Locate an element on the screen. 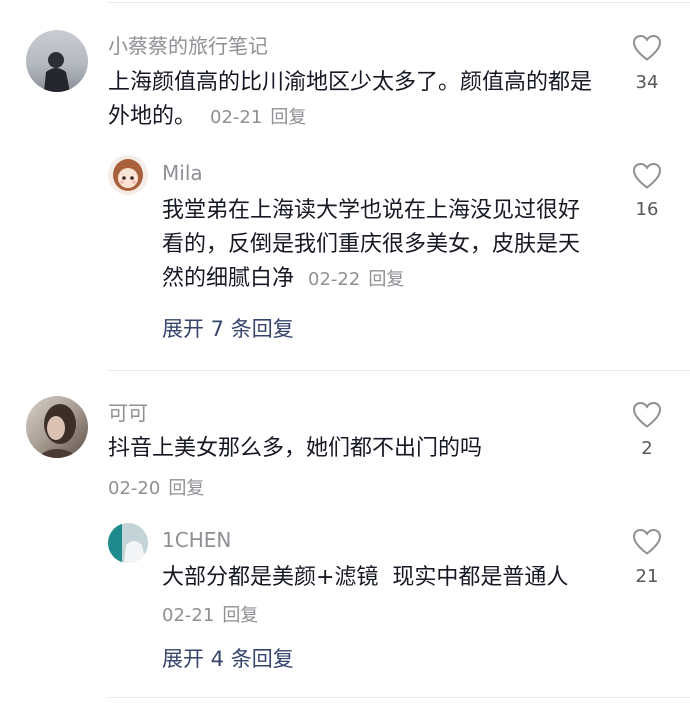  comment-body: 上海颜值高的比川渝地区少太多了。颜值高的都是外地的。 is located at coordinates (350, 99).